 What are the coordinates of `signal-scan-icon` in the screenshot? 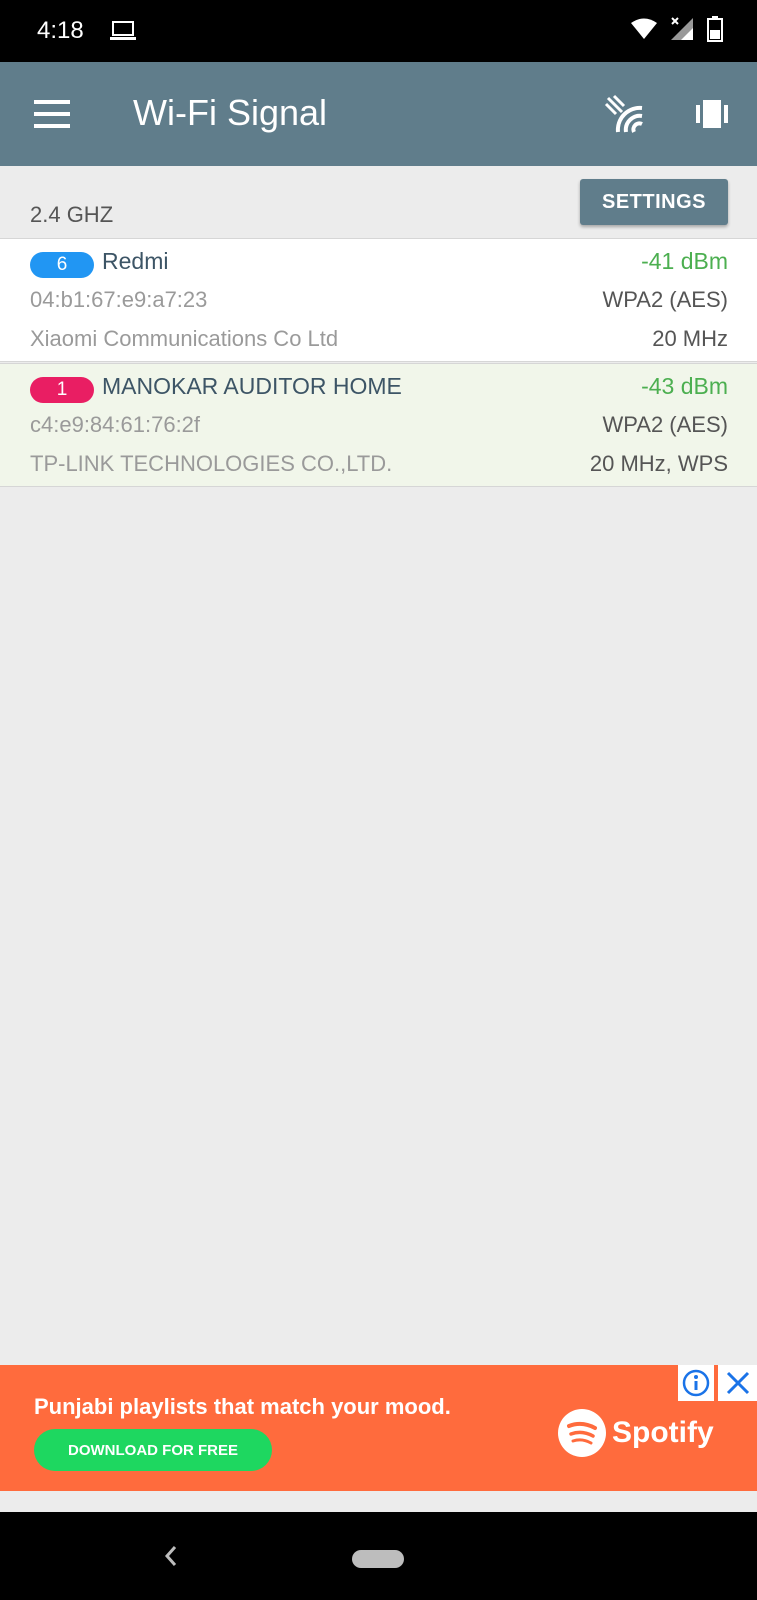 It's located at (624, 114).